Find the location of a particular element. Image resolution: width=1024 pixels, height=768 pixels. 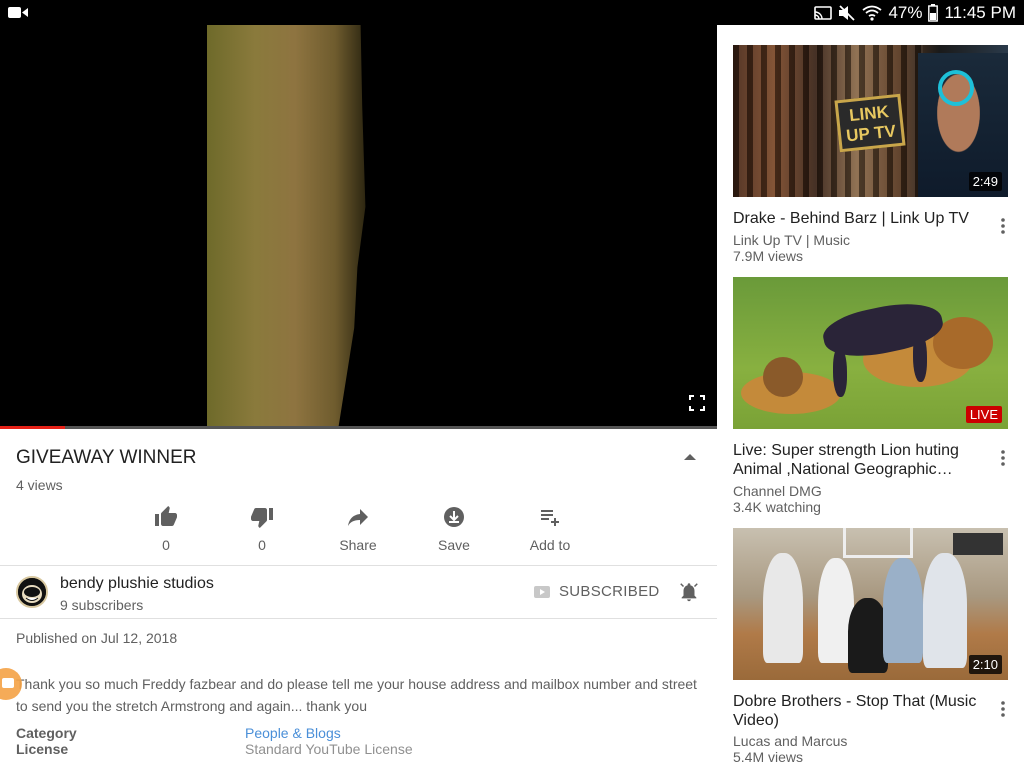

bendy-avatar-icon is located at coordinates (32, 592).